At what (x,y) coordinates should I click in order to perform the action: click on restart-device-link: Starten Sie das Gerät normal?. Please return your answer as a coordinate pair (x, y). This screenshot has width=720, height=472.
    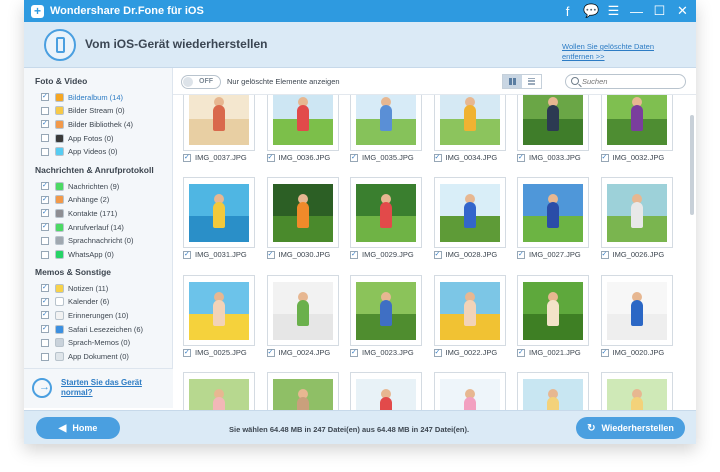
    Looking at the image, I should click on (111, 388).